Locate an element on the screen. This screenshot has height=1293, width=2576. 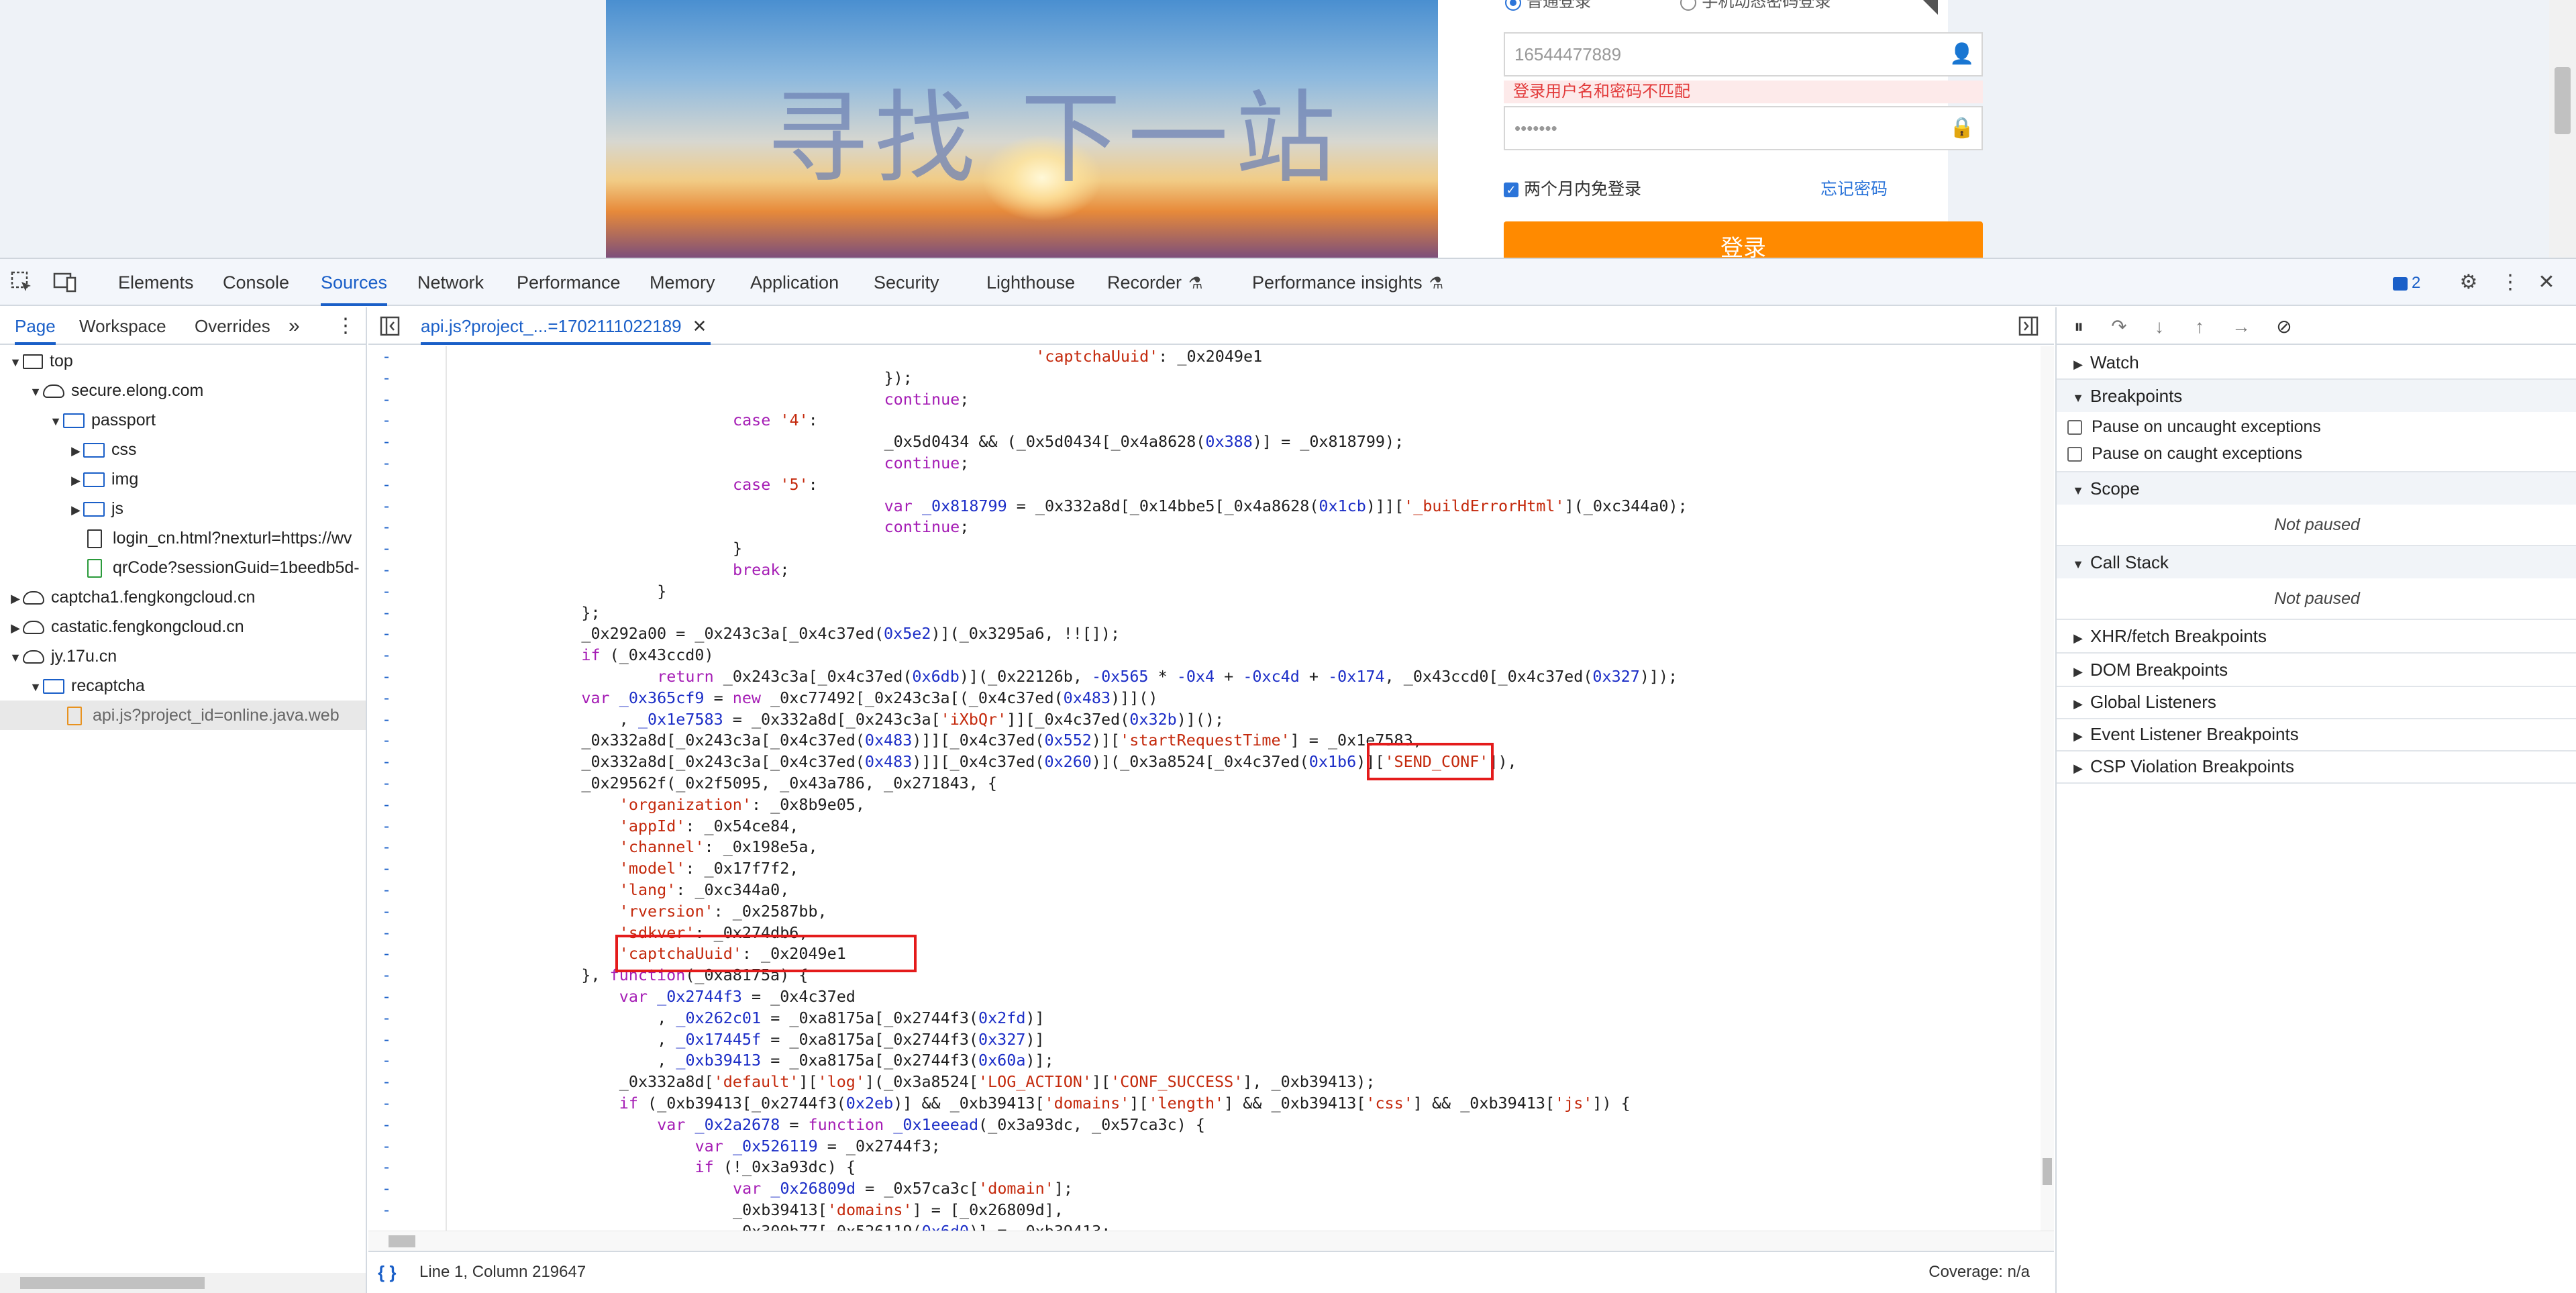
step-into-icon: ↓ is located at coordinates (2159, 327).